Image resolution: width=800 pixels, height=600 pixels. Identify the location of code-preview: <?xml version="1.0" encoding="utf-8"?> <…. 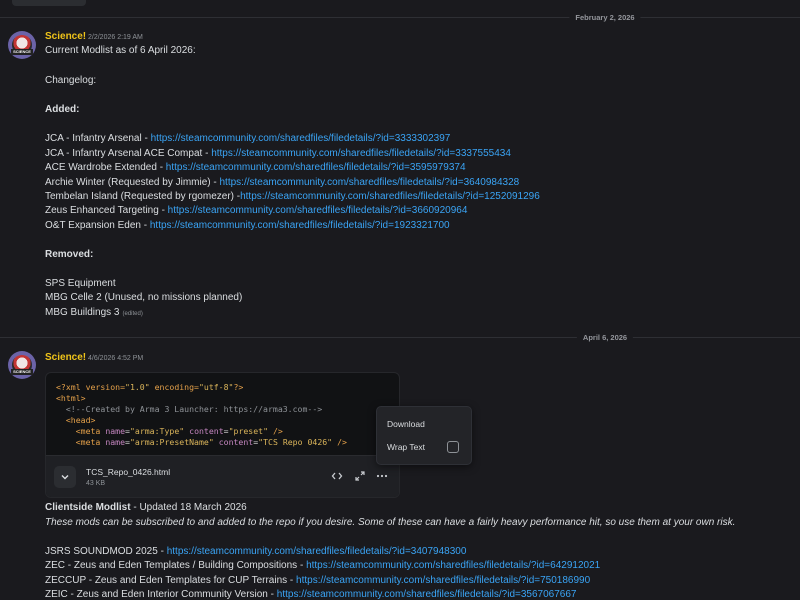
(201, 415).